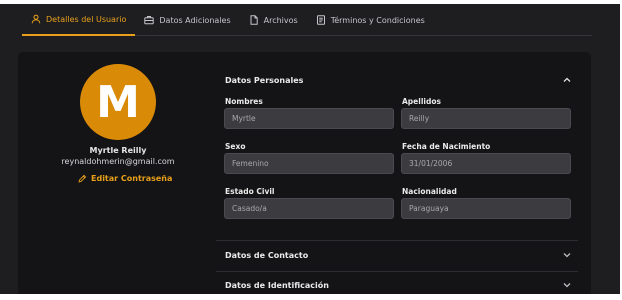 The image size is (622, 300). Describe the element at coordinates (235, 146) in the screenshot. I see `label-sexo: Sexo` at that location.